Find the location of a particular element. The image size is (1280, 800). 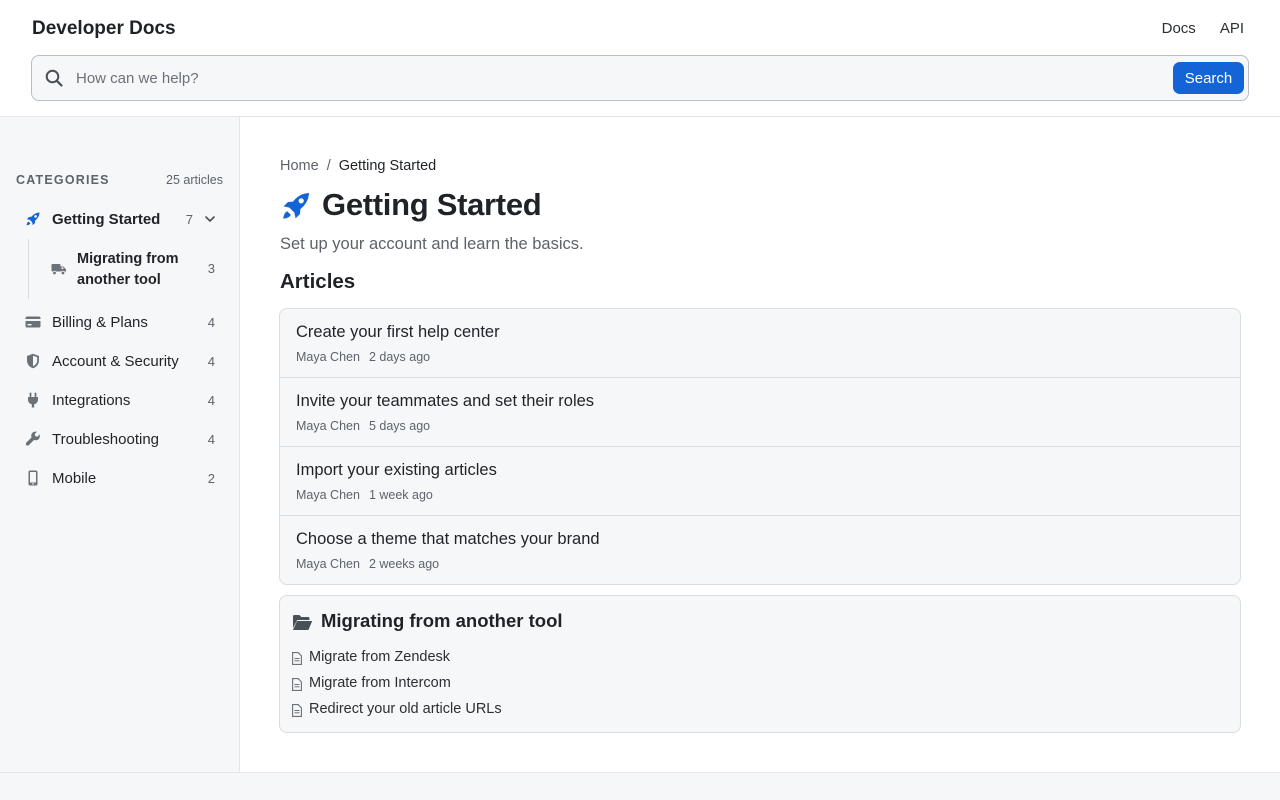

article-time: 2 weeks ago is located at coordinates (404, 564).